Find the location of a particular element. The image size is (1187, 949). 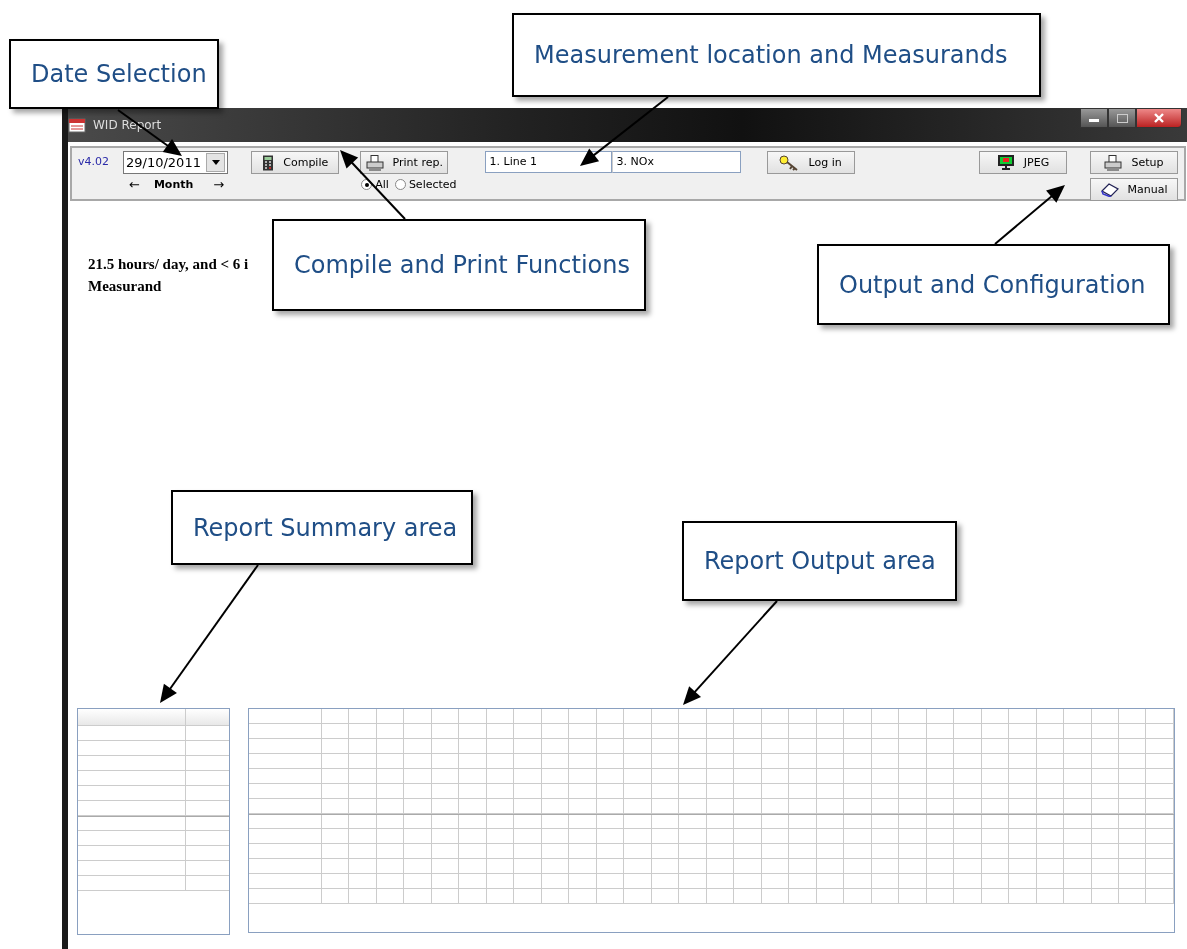

dropdown-caret-icon is located at coordinates (215, 162).